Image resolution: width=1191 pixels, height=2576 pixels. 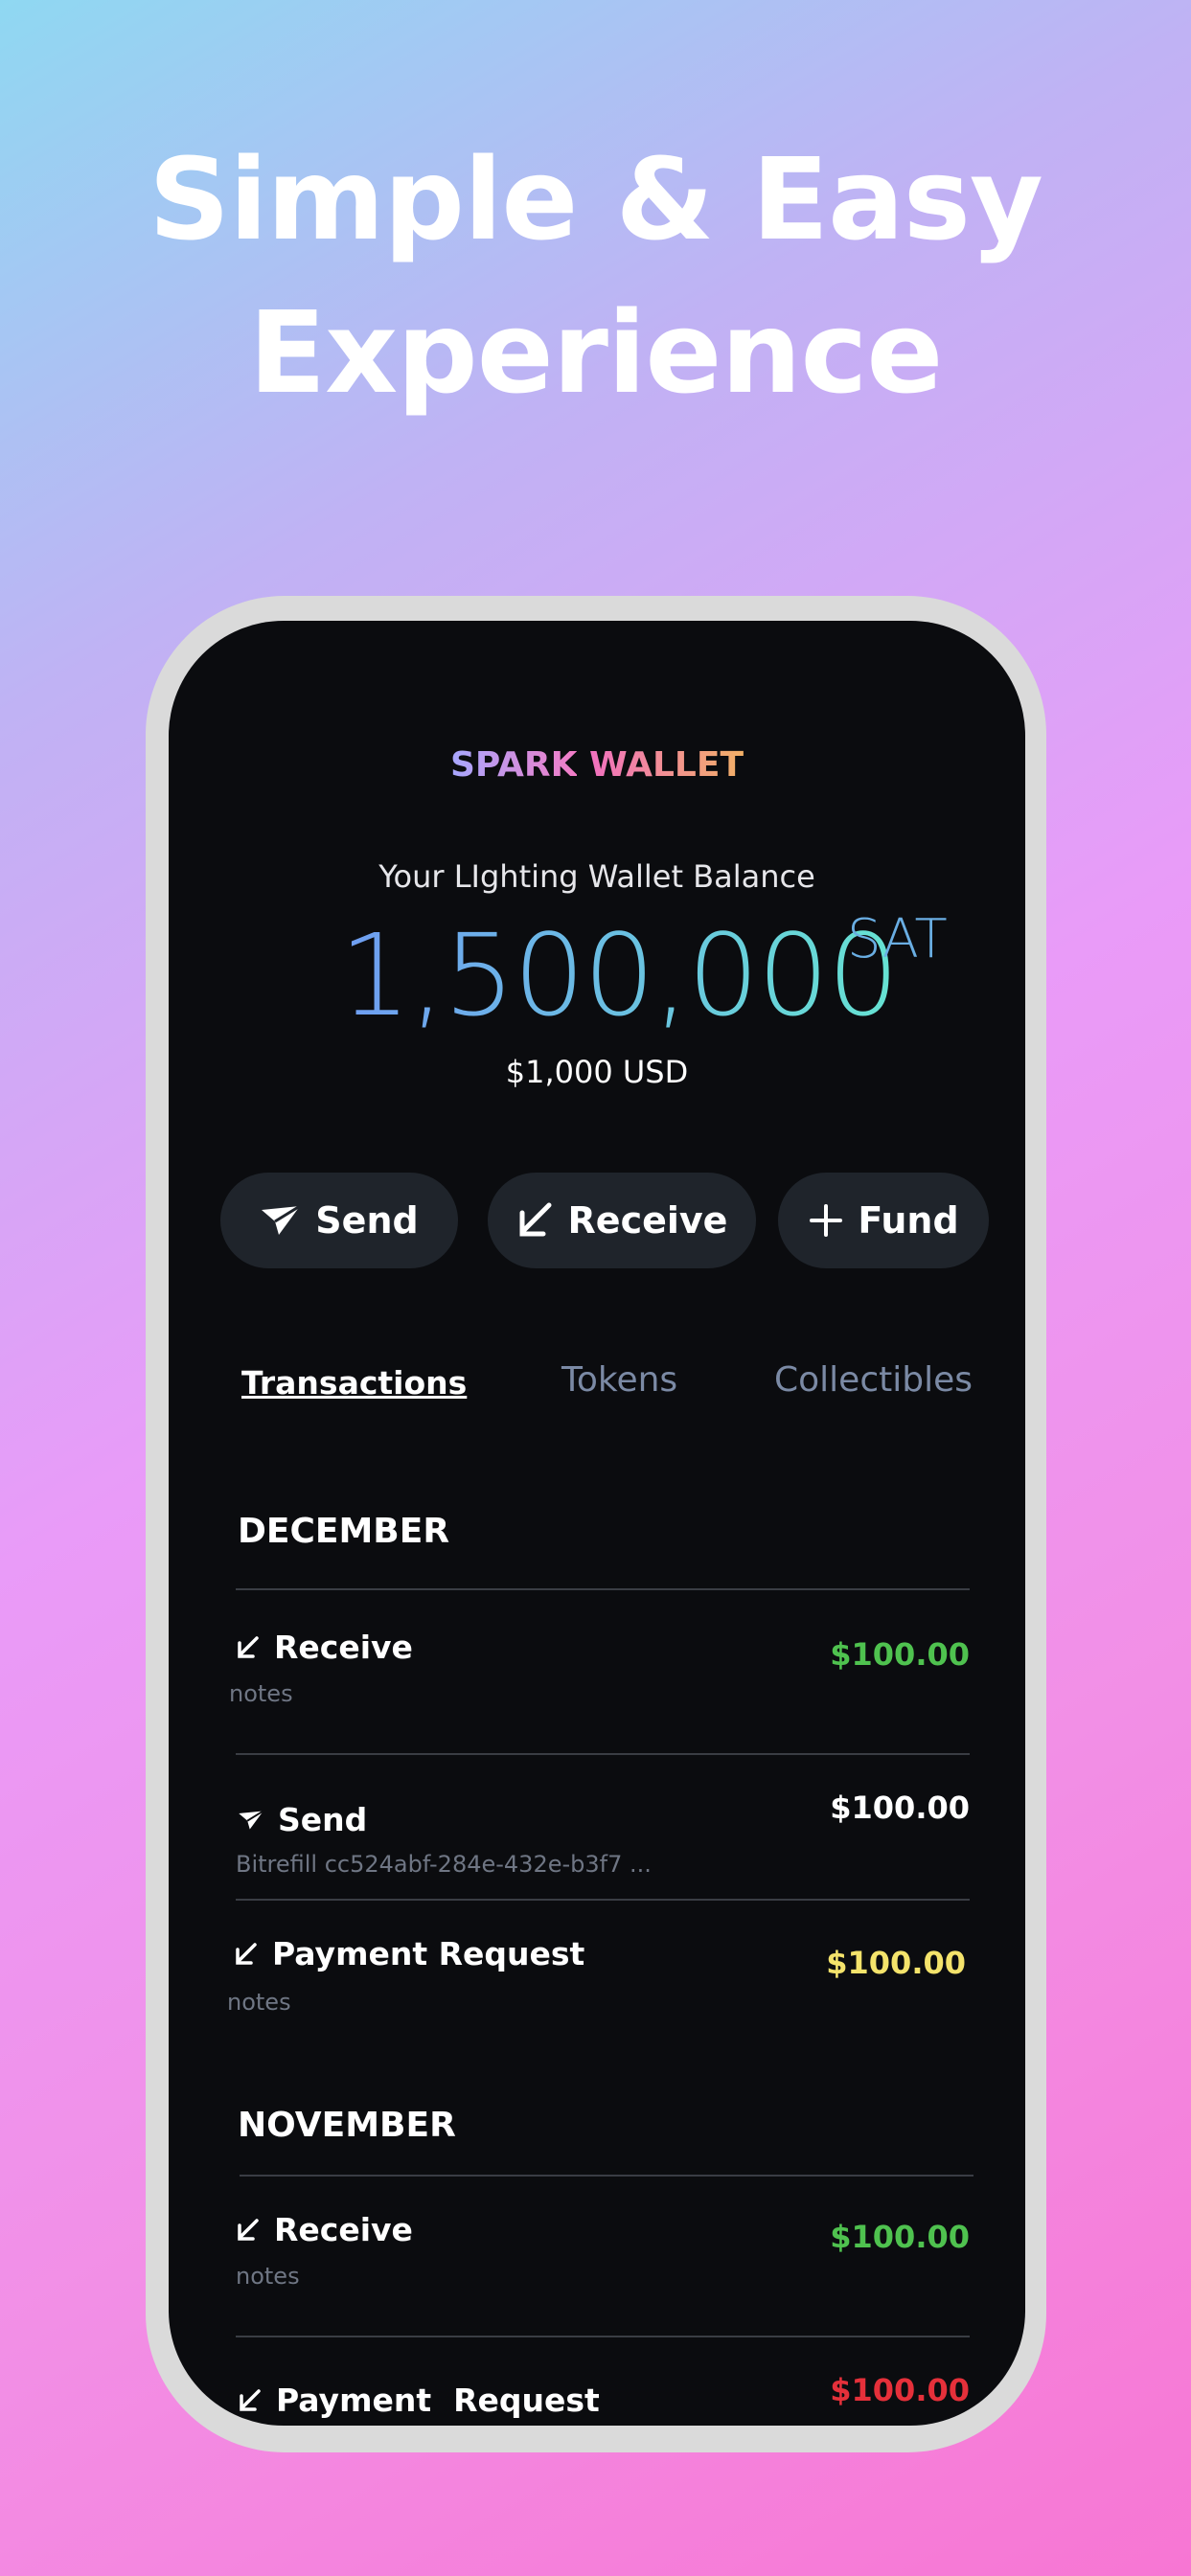 What do you see at coordinates (647, 1220) in the screenshot?
I see `receive-button-label: Receive` at bounding box center [647, 1220].